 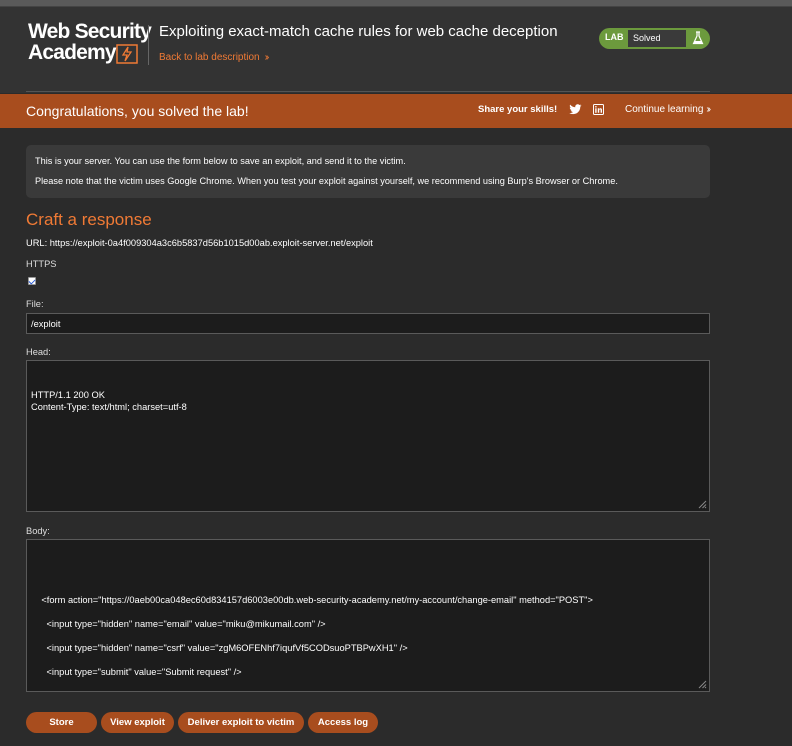 I want to click on logo-divider, so click(x=148, y=45).